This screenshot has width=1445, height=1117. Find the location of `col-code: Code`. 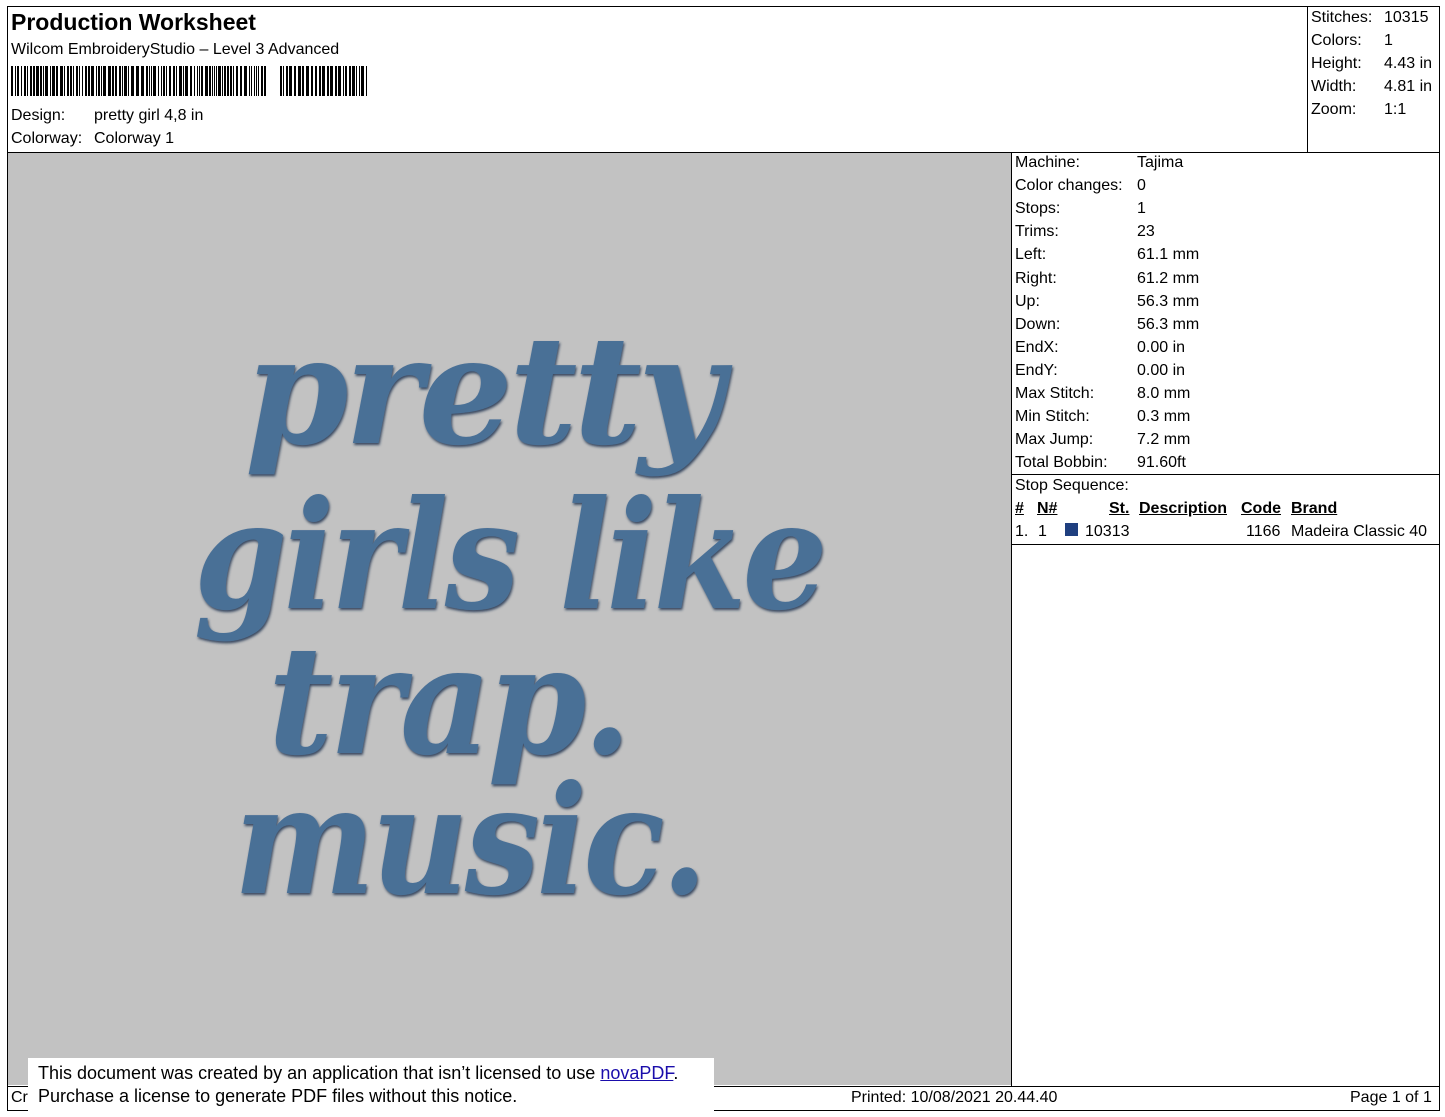

col-code: Code is located at coordinates (1261, 508).